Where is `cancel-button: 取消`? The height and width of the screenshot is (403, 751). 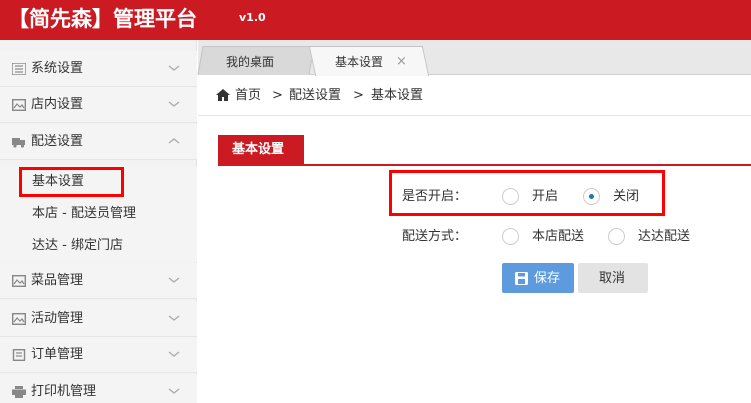 cancel-button: 取消 is located at coordinates (613, 278).